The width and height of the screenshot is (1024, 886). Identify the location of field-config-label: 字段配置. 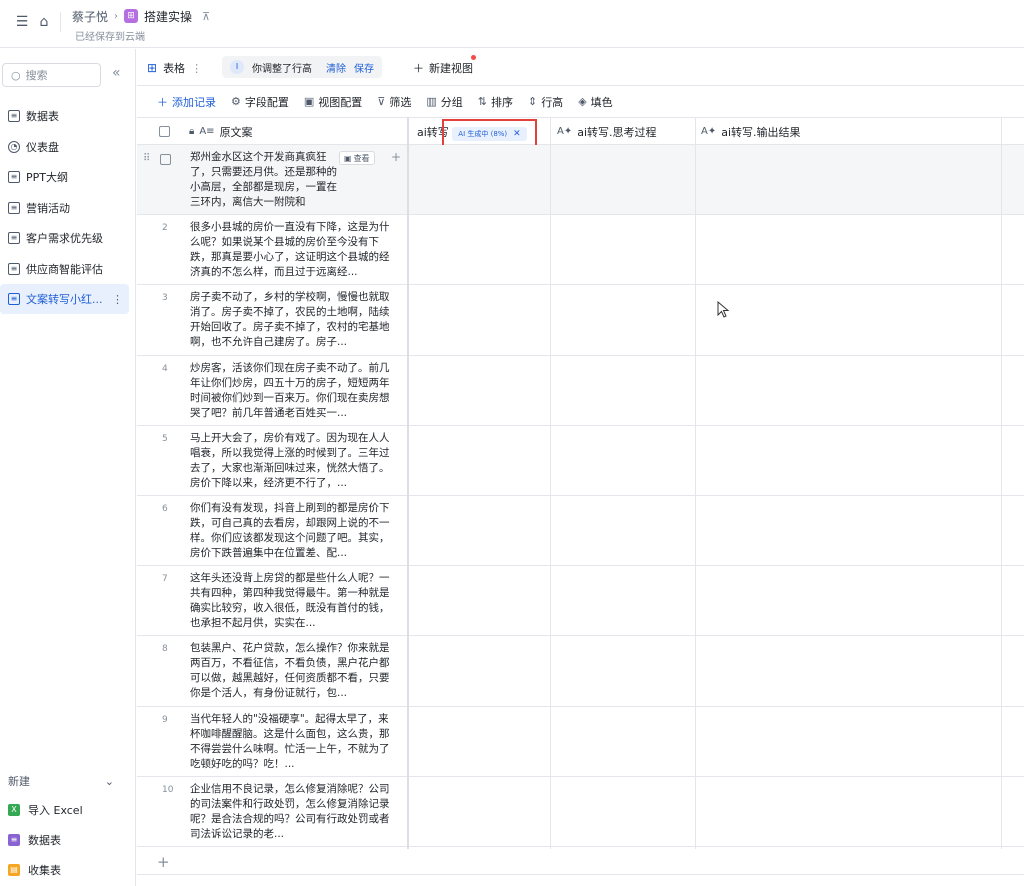
(266, 102).